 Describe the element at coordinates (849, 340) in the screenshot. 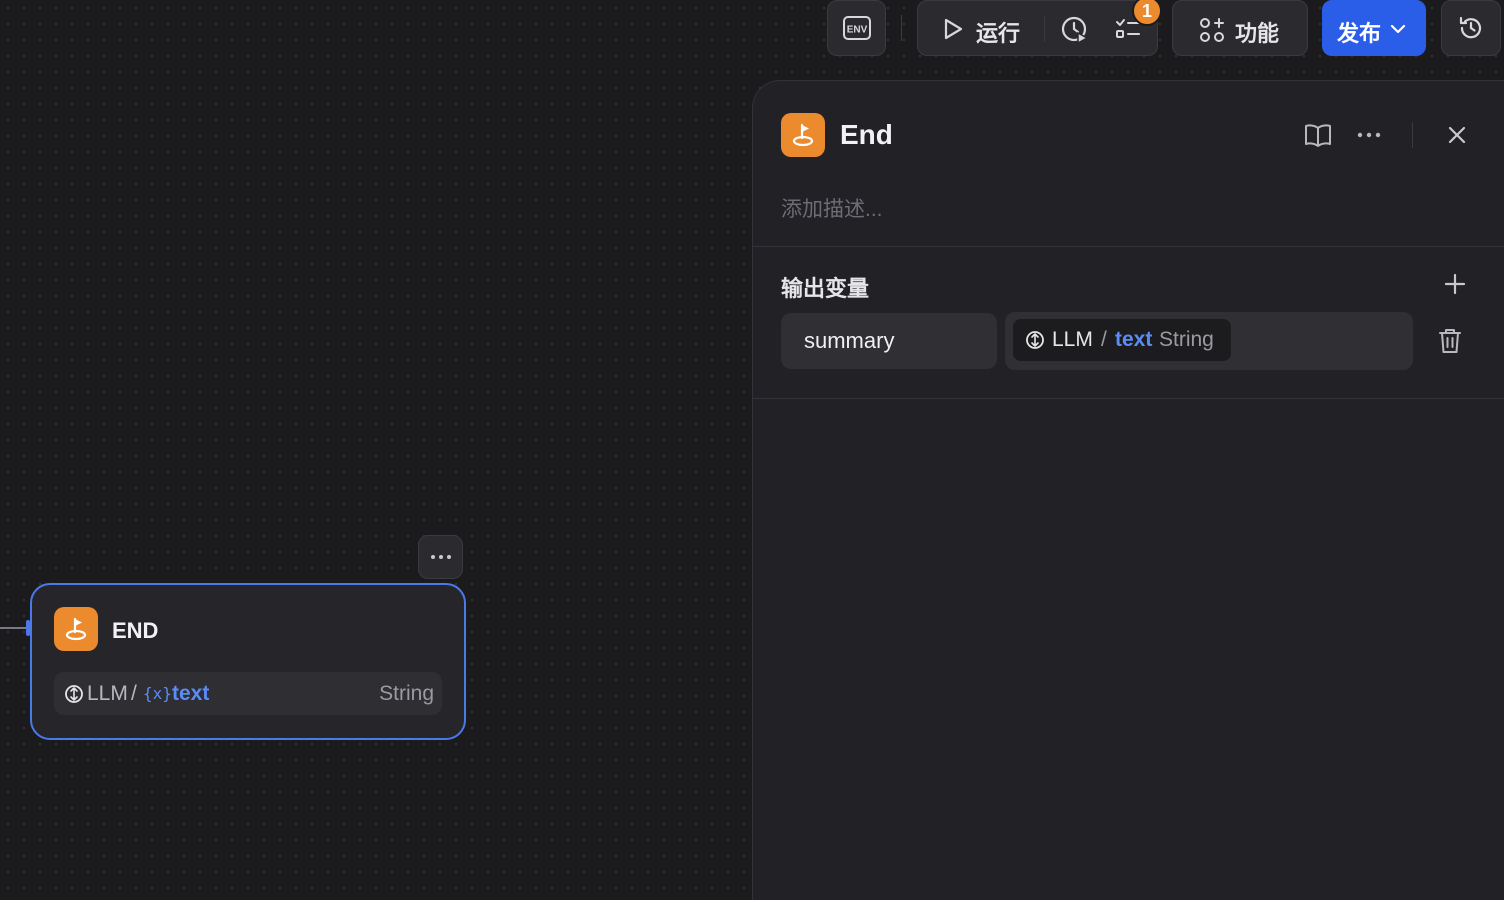

I see `output-name-value: summary` at that location.